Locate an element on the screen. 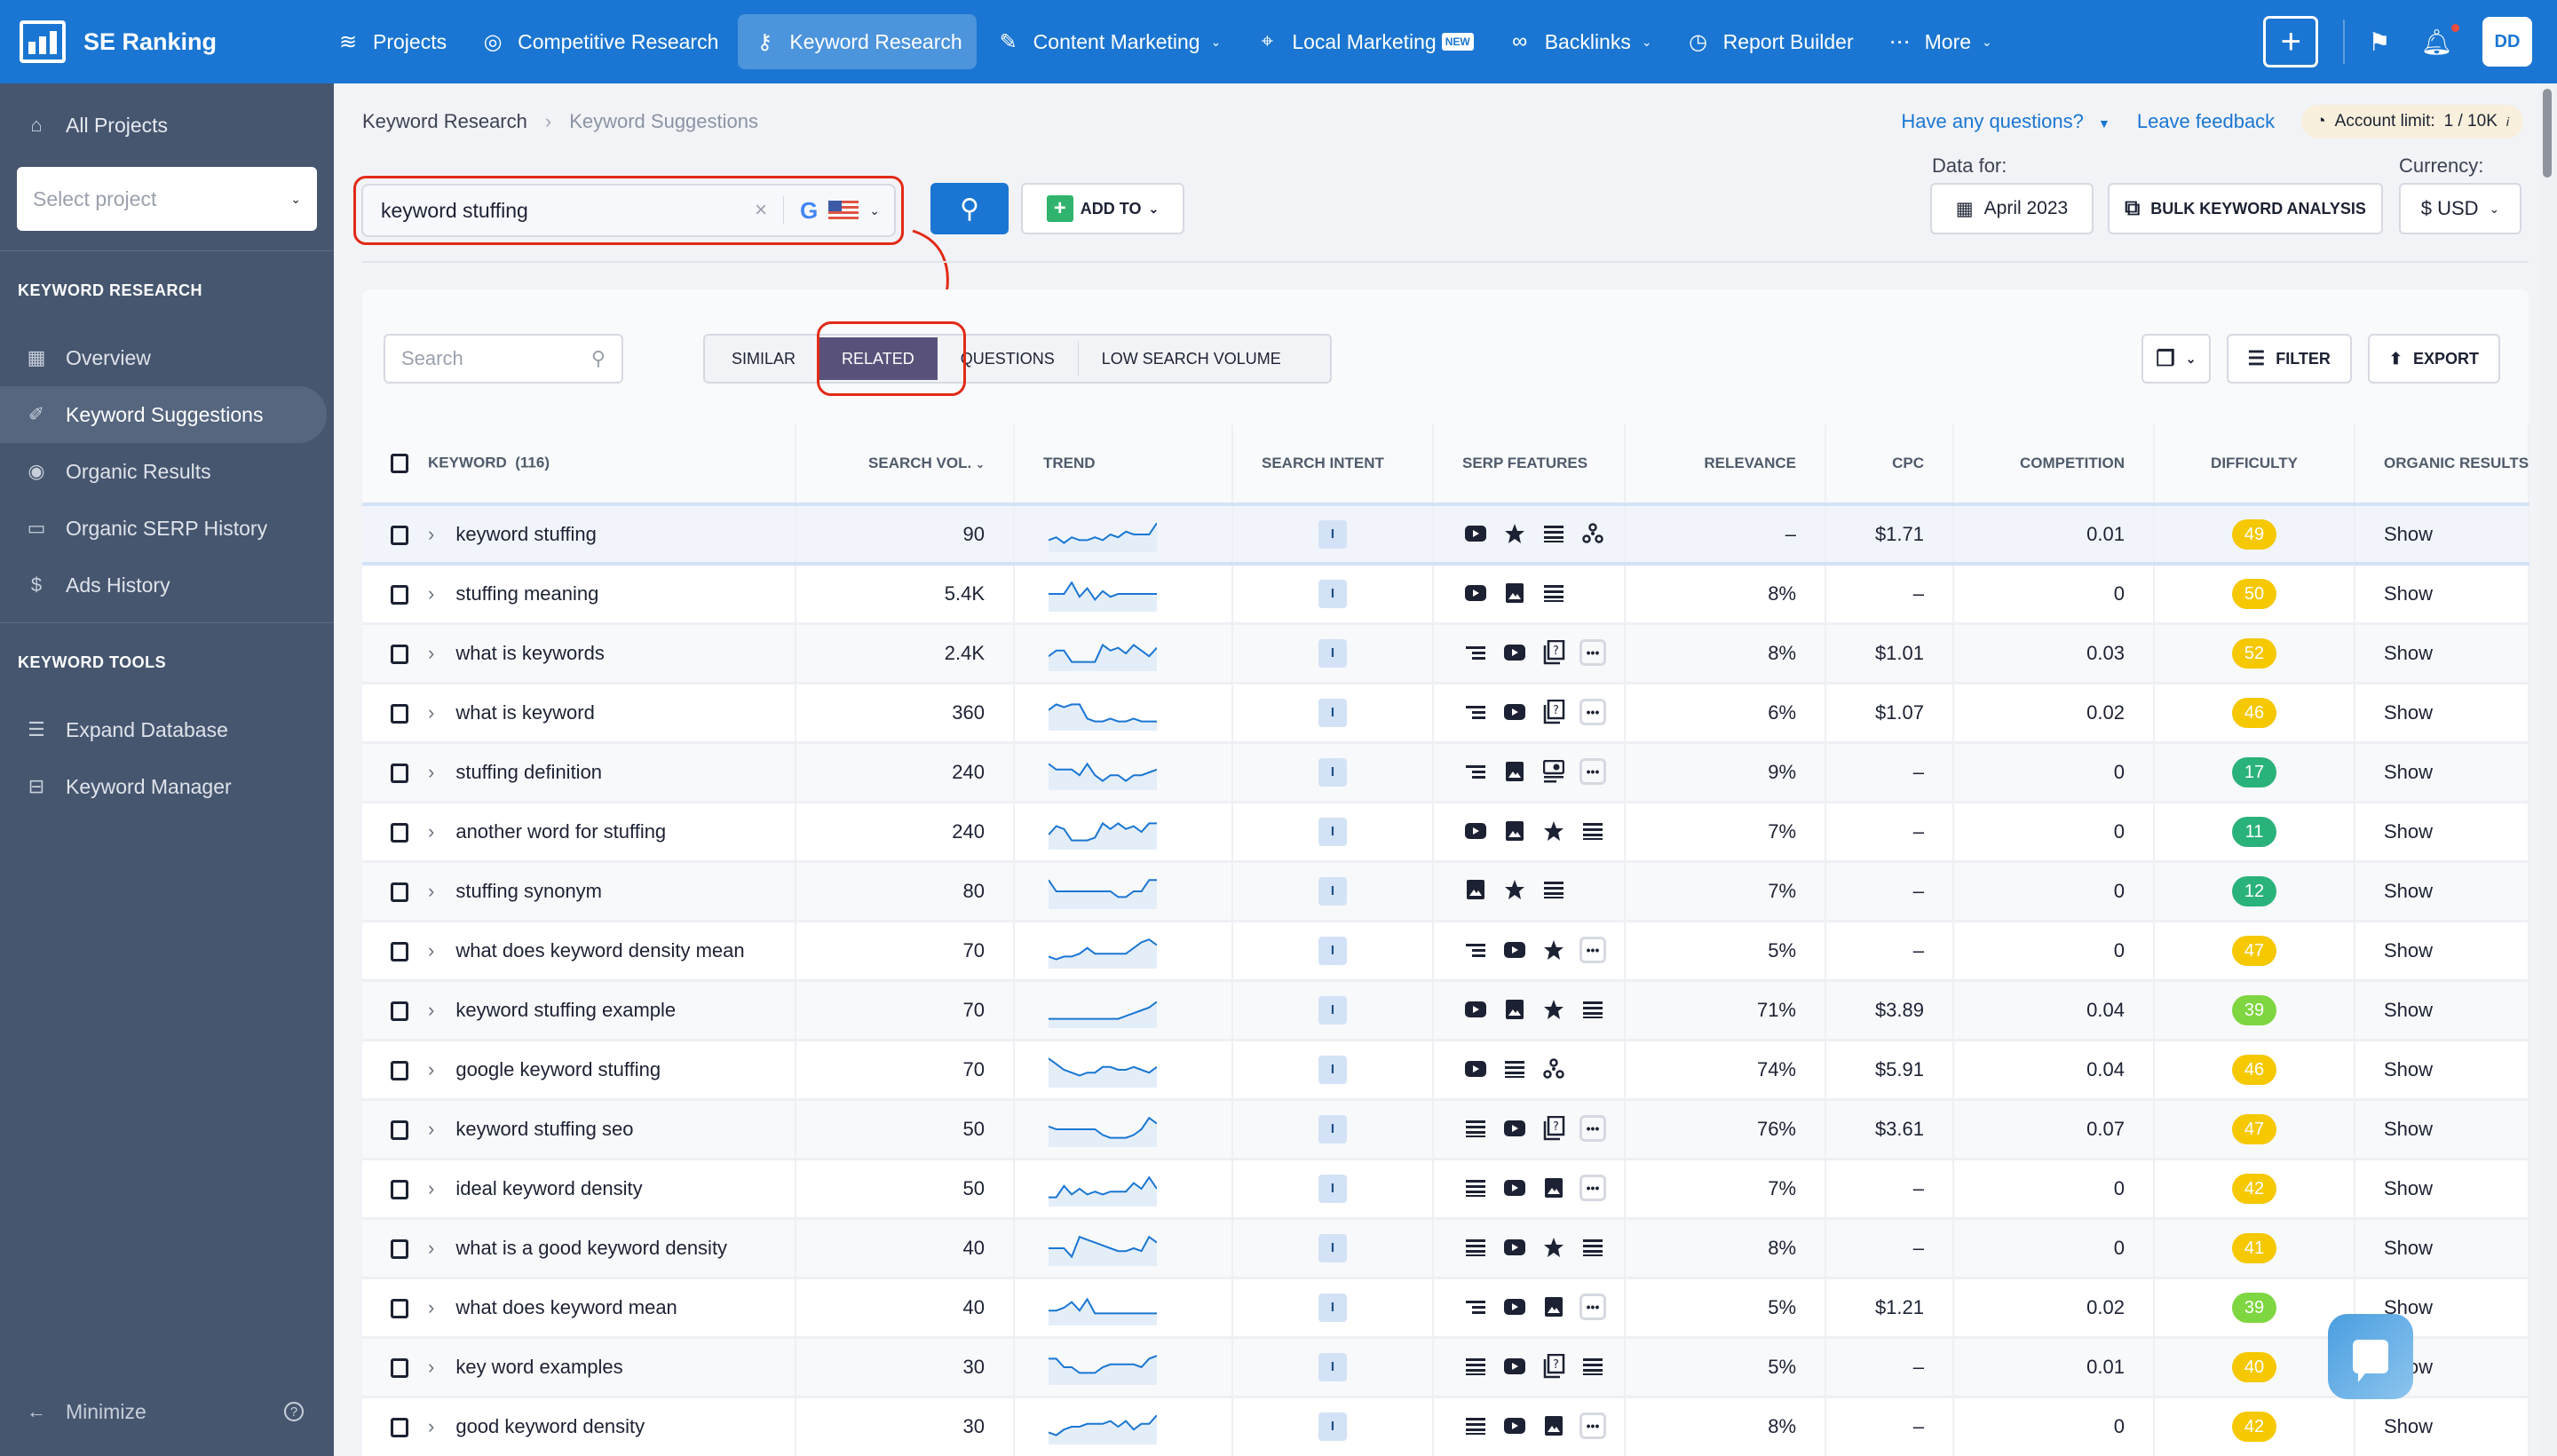 The height and width of the screenshot is (1456, 2557). date-picker: ▦ April 2023 is located at coordinates (2012, 208).